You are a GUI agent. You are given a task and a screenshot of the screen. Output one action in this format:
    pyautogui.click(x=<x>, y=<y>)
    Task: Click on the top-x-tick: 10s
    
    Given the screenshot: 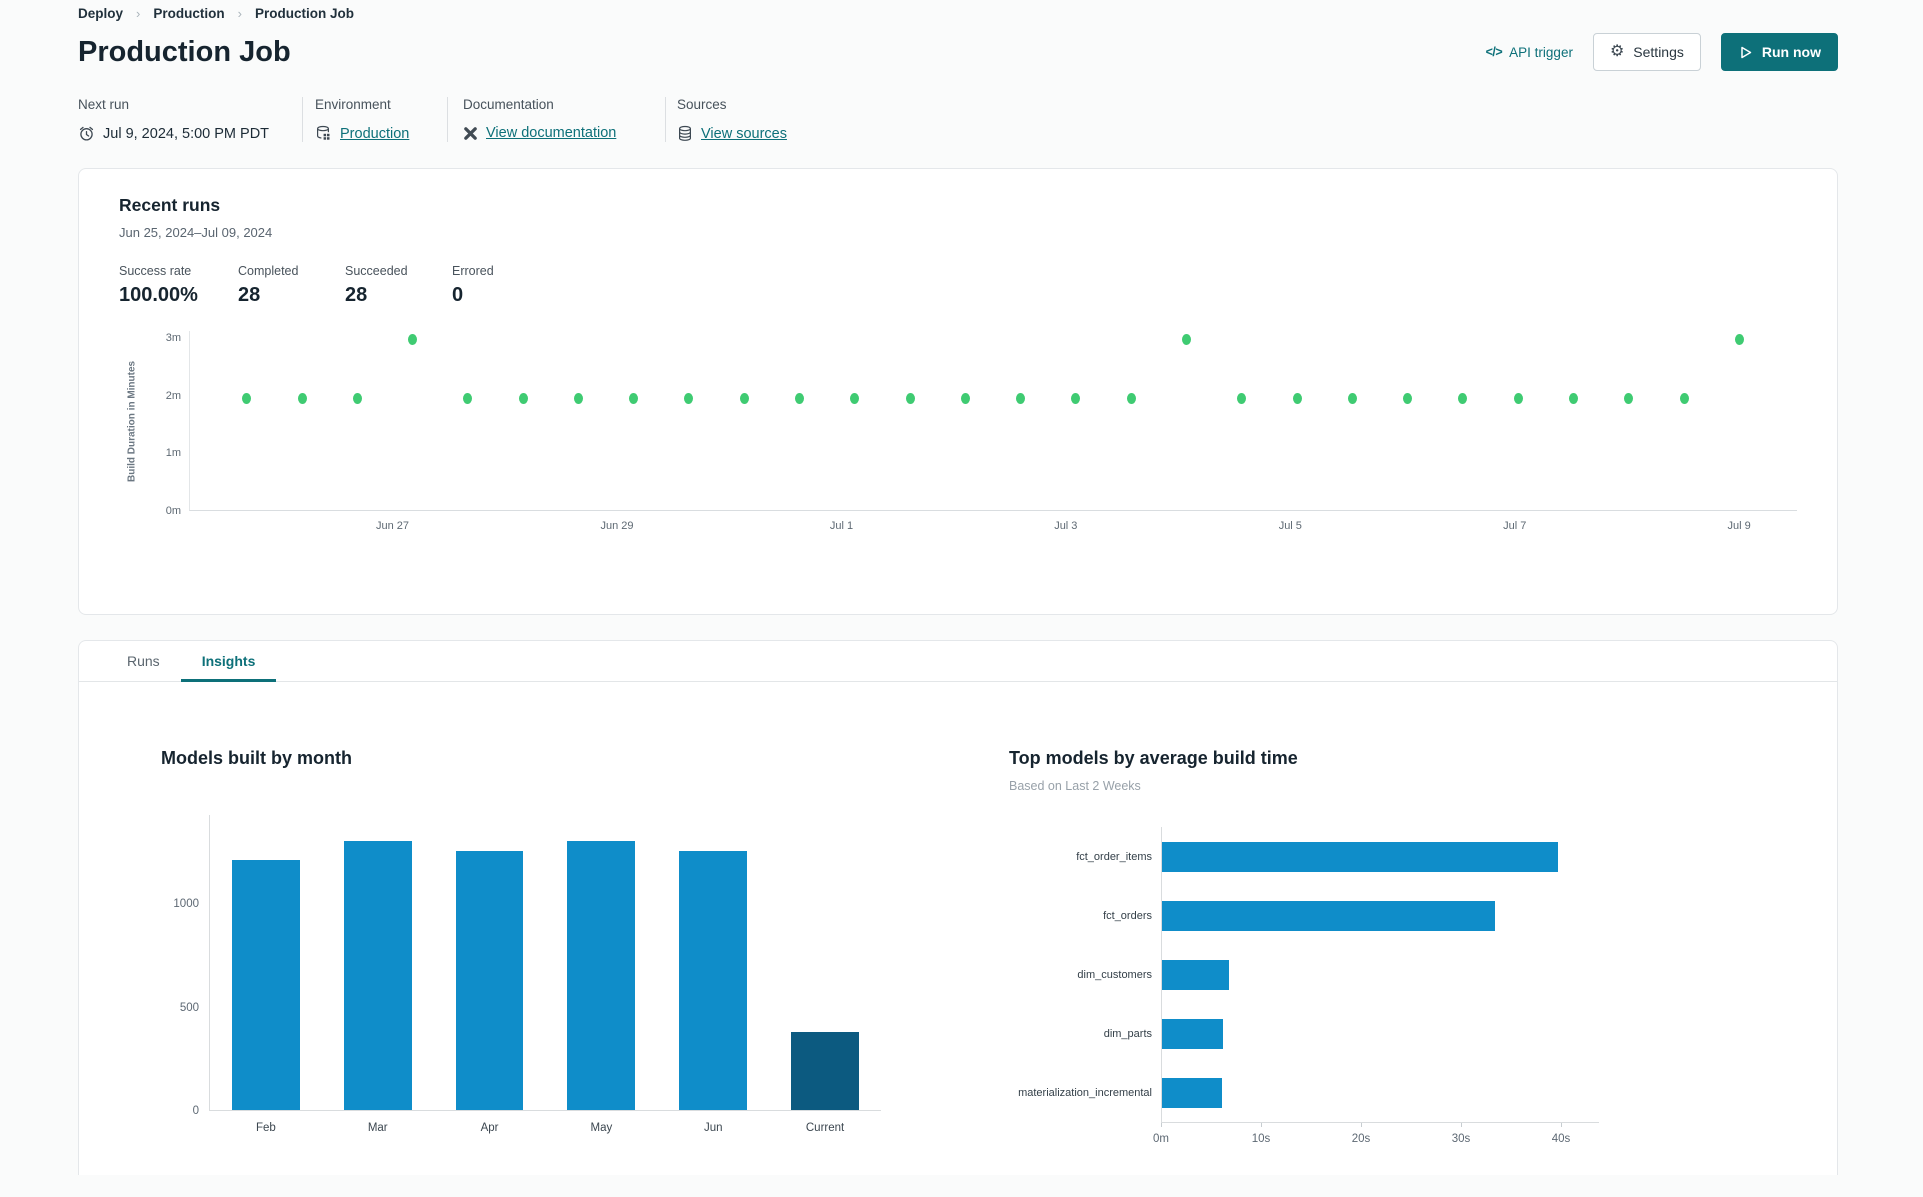 What is the action you would take?
    pyautogui.click(x=1261, y=1139)
    